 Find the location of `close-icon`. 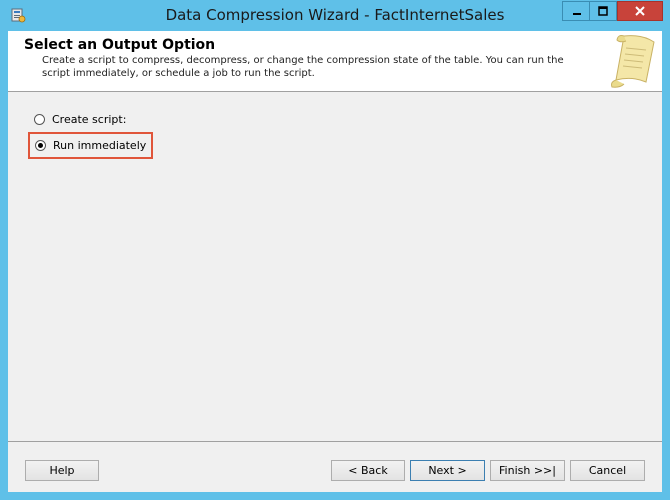

close-icon is located at coordinates (640, 11).